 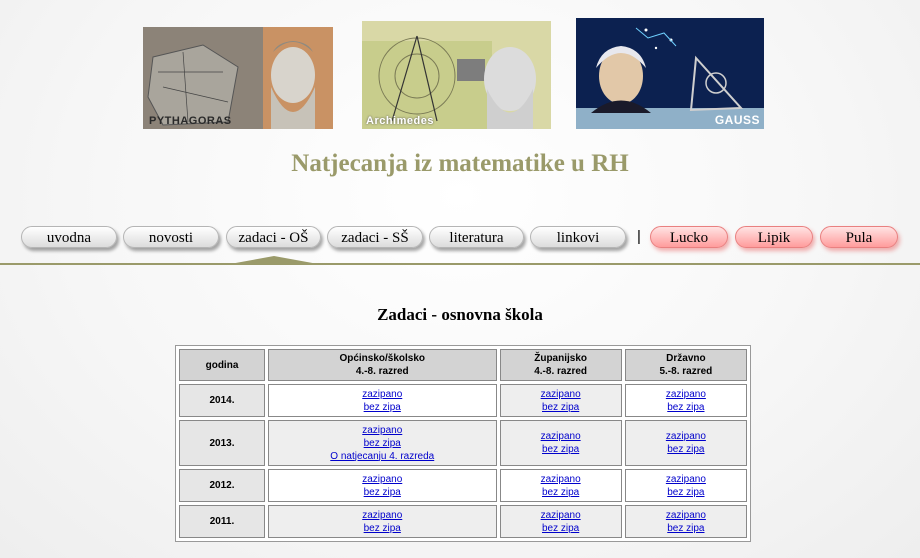 What do you see at coordinates (222, 521) in the screenshot?
I see `year-cell: 2011.` at bounding box center [222, 521].